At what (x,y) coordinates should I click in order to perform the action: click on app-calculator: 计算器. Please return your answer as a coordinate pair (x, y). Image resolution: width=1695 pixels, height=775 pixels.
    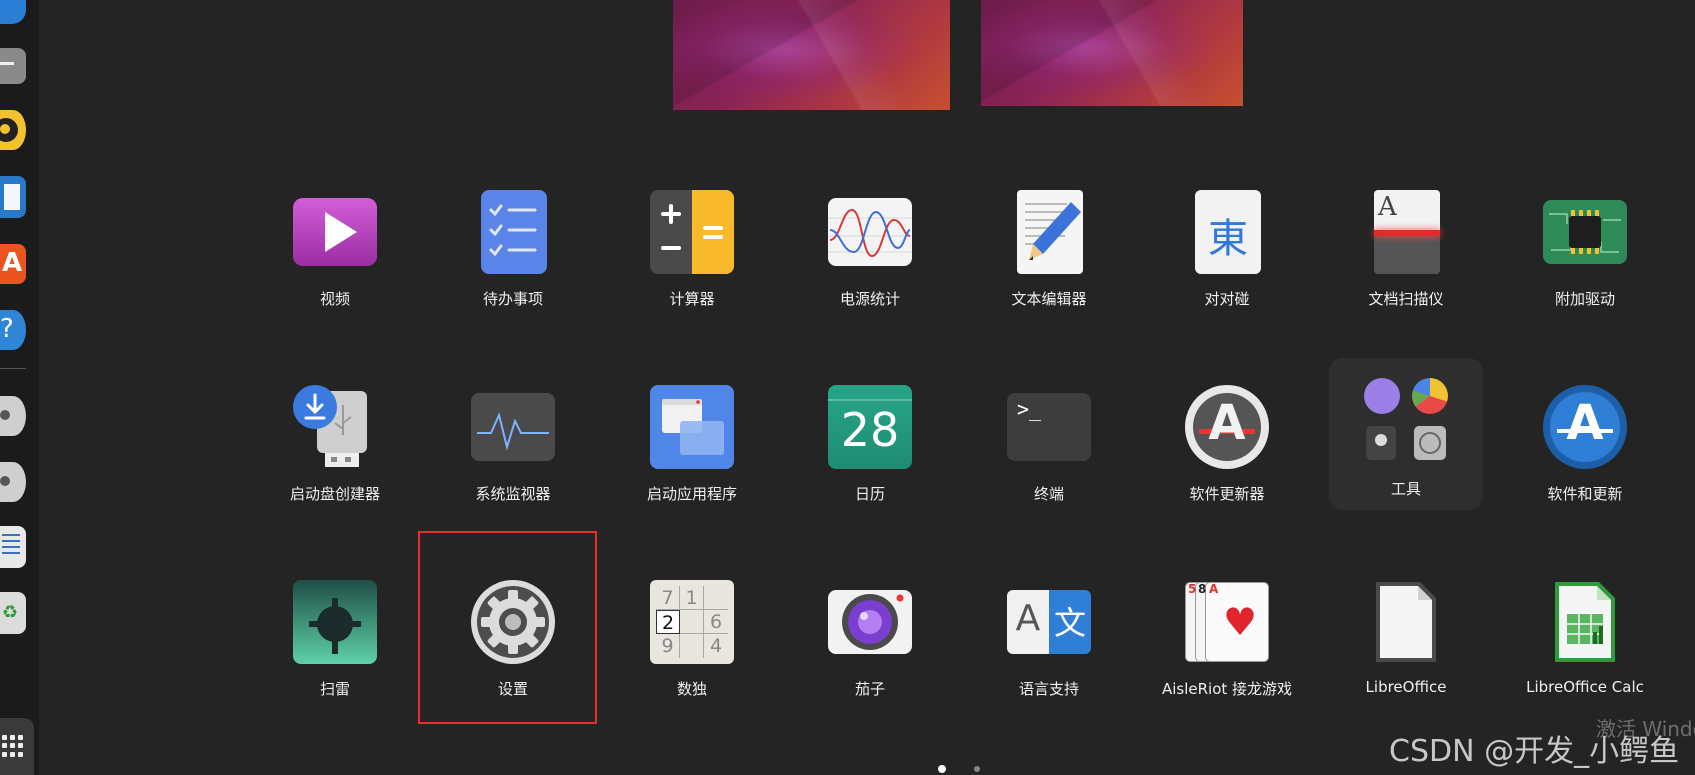
    Looking at the image, I should click on (692, 250).